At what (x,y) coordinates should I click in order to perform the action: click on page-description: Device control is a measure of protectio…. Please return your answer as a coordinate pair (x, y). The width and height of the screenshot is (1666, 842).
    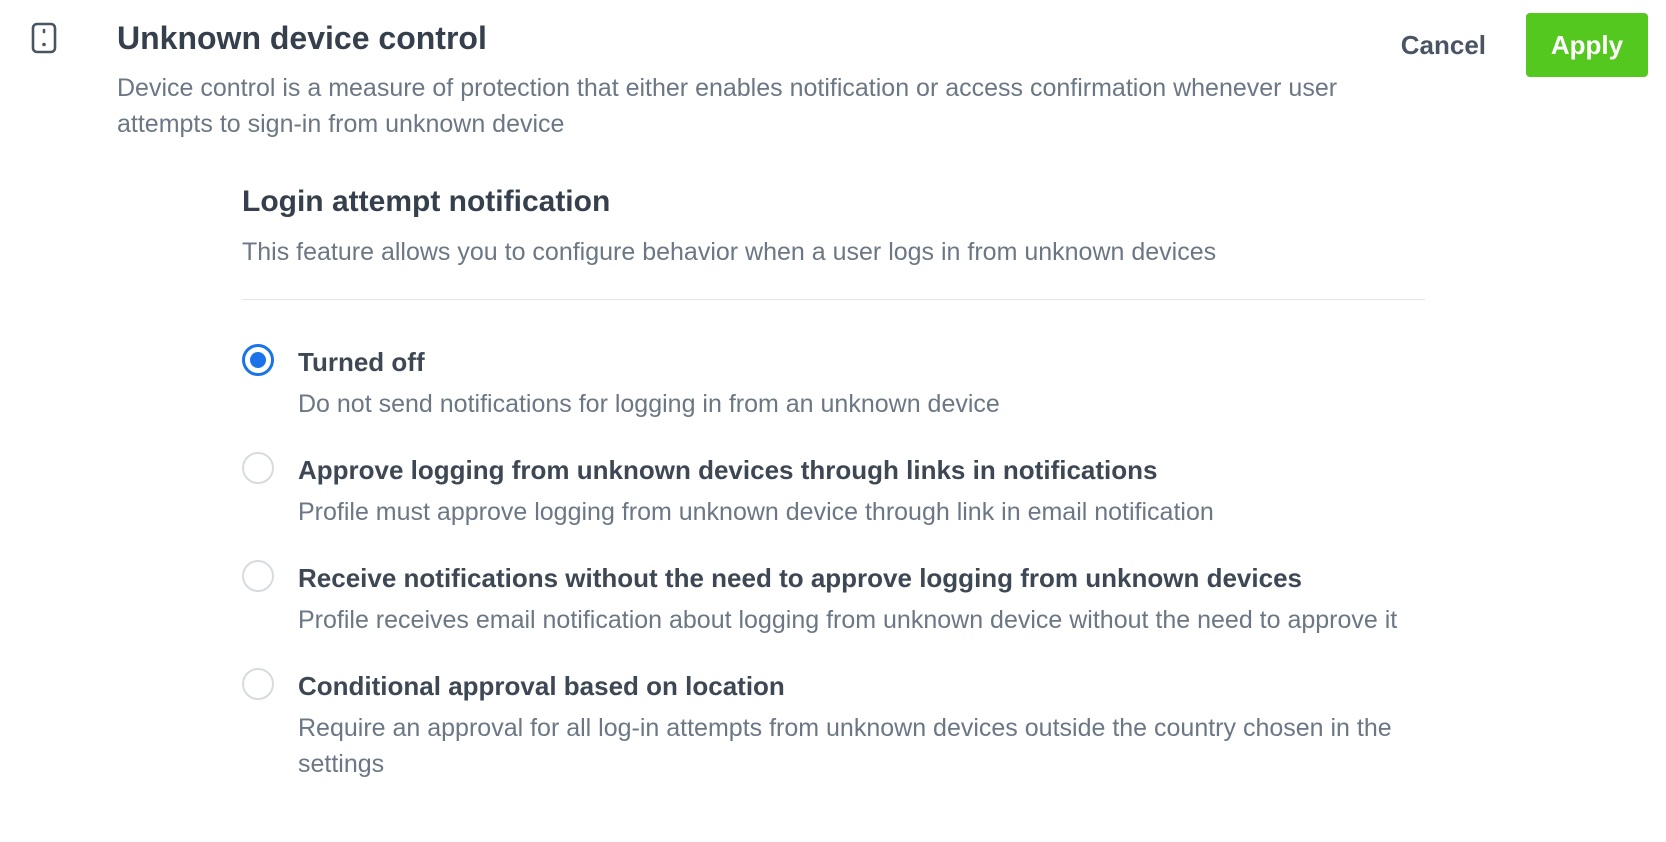
    Looking at the image, I should click on (727, 106).